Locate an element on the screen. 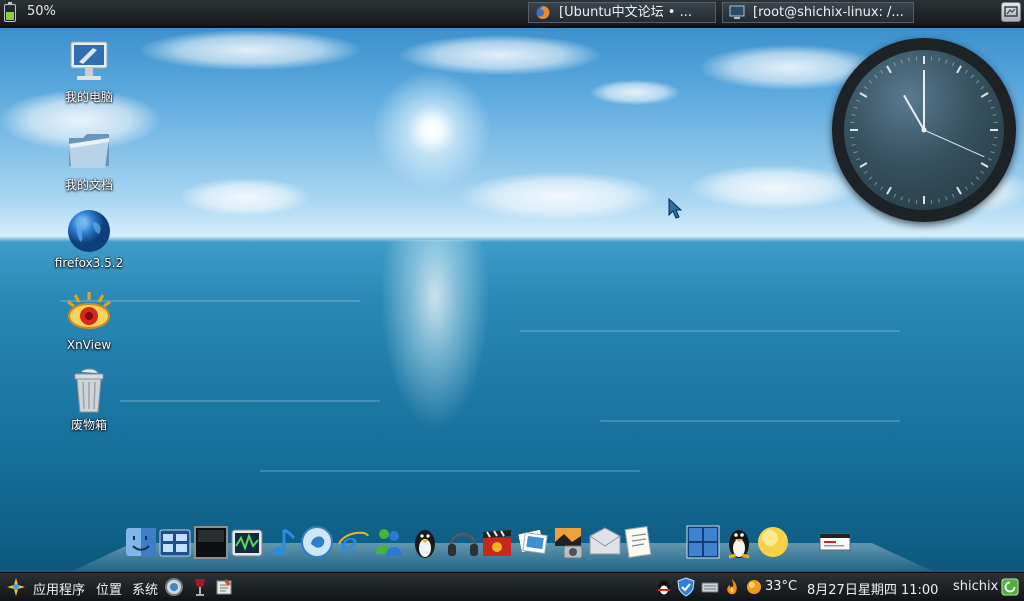 This screenshot has height=601, width=1024. date-time-label: 8月27日星期四 11:00 is located at coordinates (872, 588).